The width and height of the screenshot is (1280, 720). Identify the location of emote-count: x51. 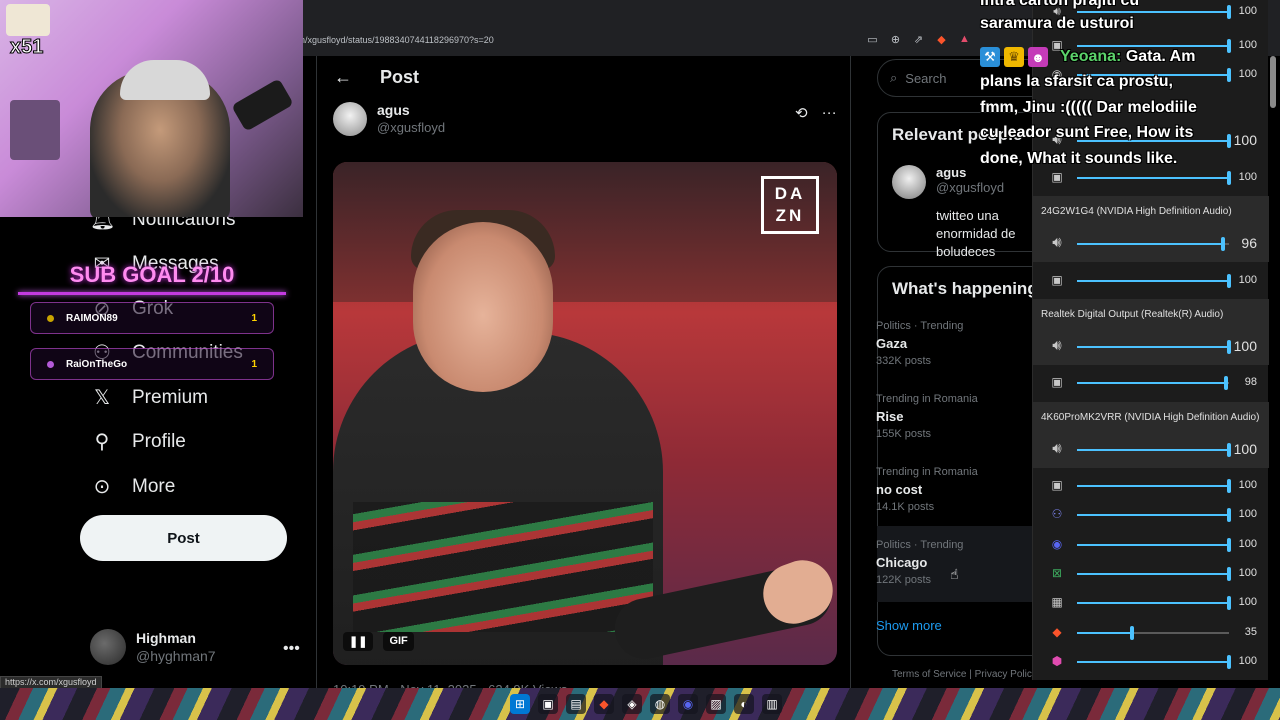
(26, 47).